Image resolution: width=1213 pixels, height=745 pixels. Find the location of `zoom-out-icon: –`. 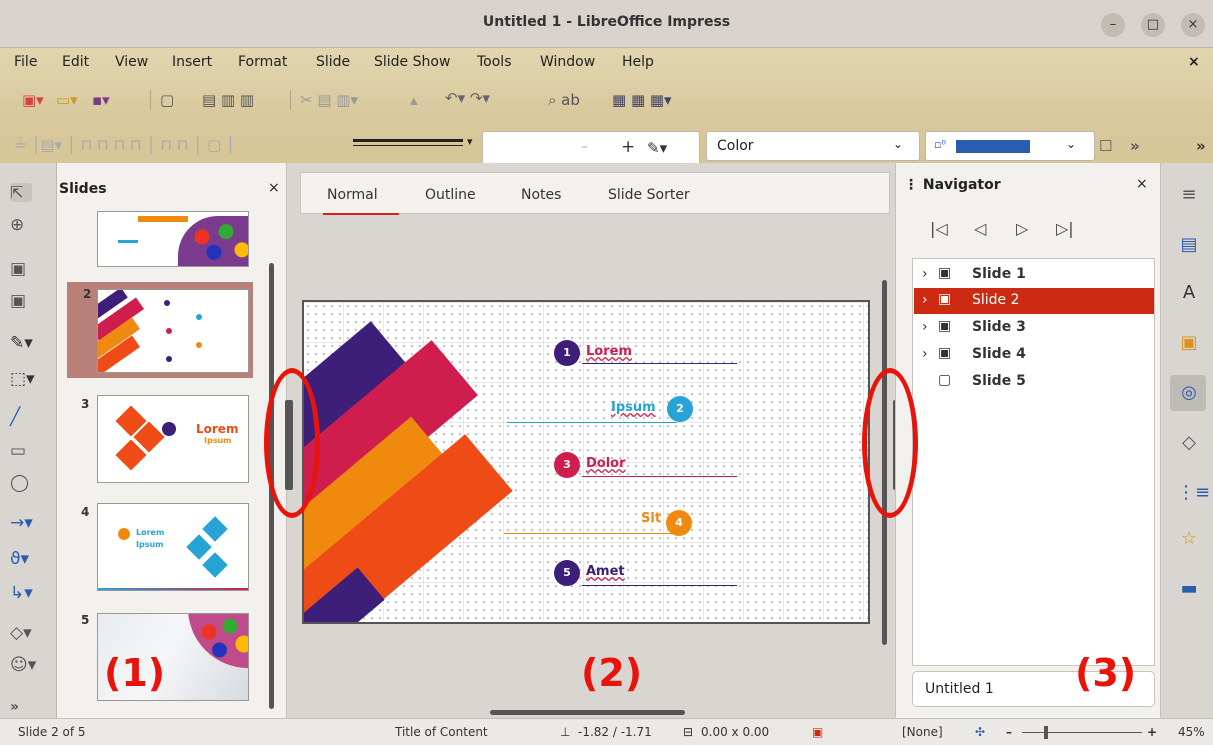

zoom-out-icon: – is located at coordinates (1009, 732).